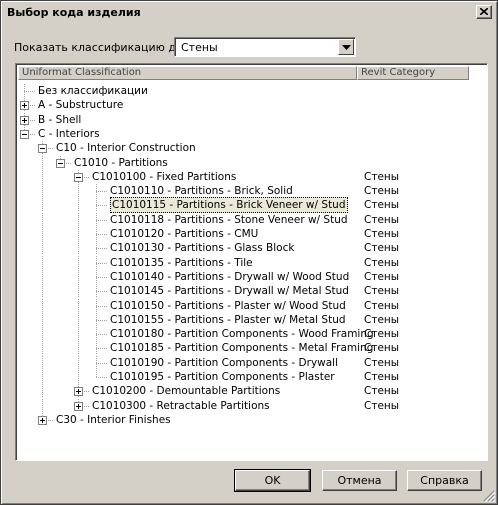 The width and height of the screenshot is (498, 505). Describe the element at coordinates (80, 105) in the screenshot. I see `tree-node-label: A - Substructure` at that location.